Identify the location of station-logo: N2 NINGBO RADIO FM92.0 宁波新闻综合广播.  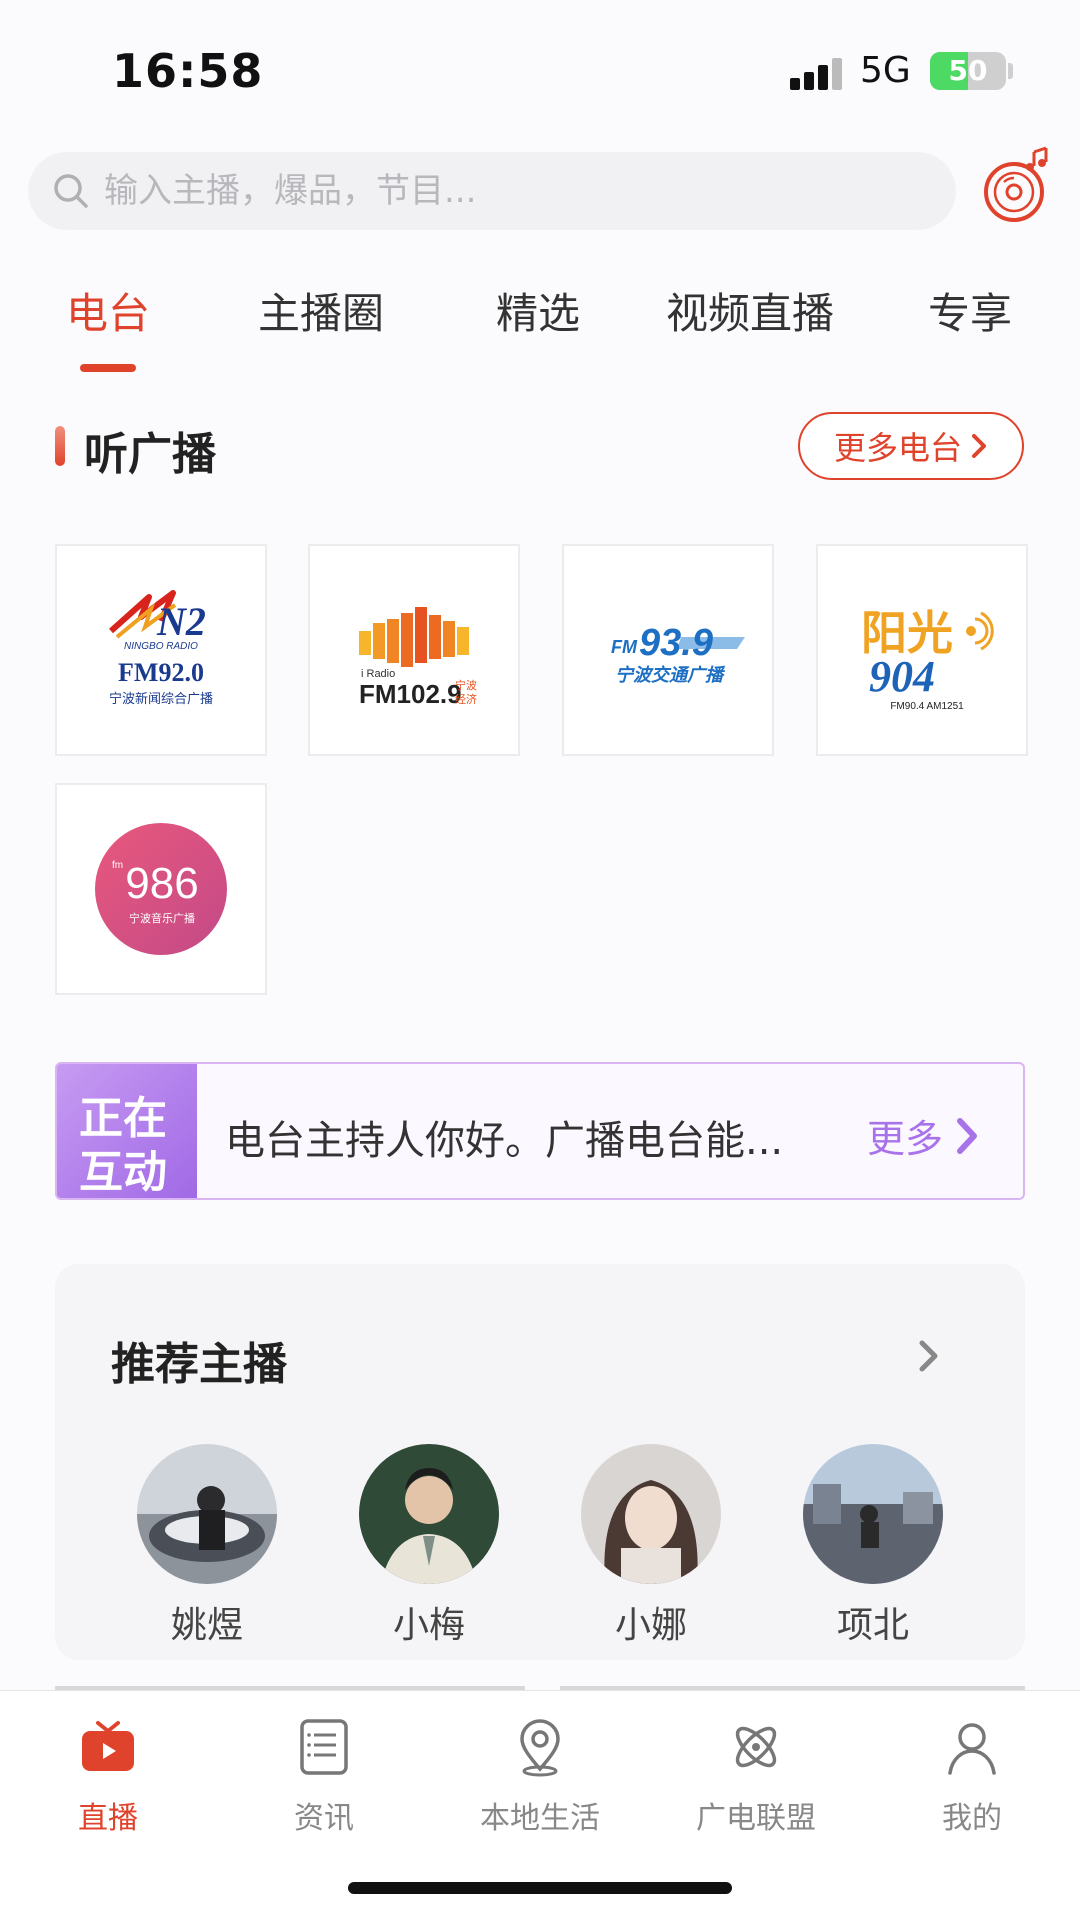
(161, 648).